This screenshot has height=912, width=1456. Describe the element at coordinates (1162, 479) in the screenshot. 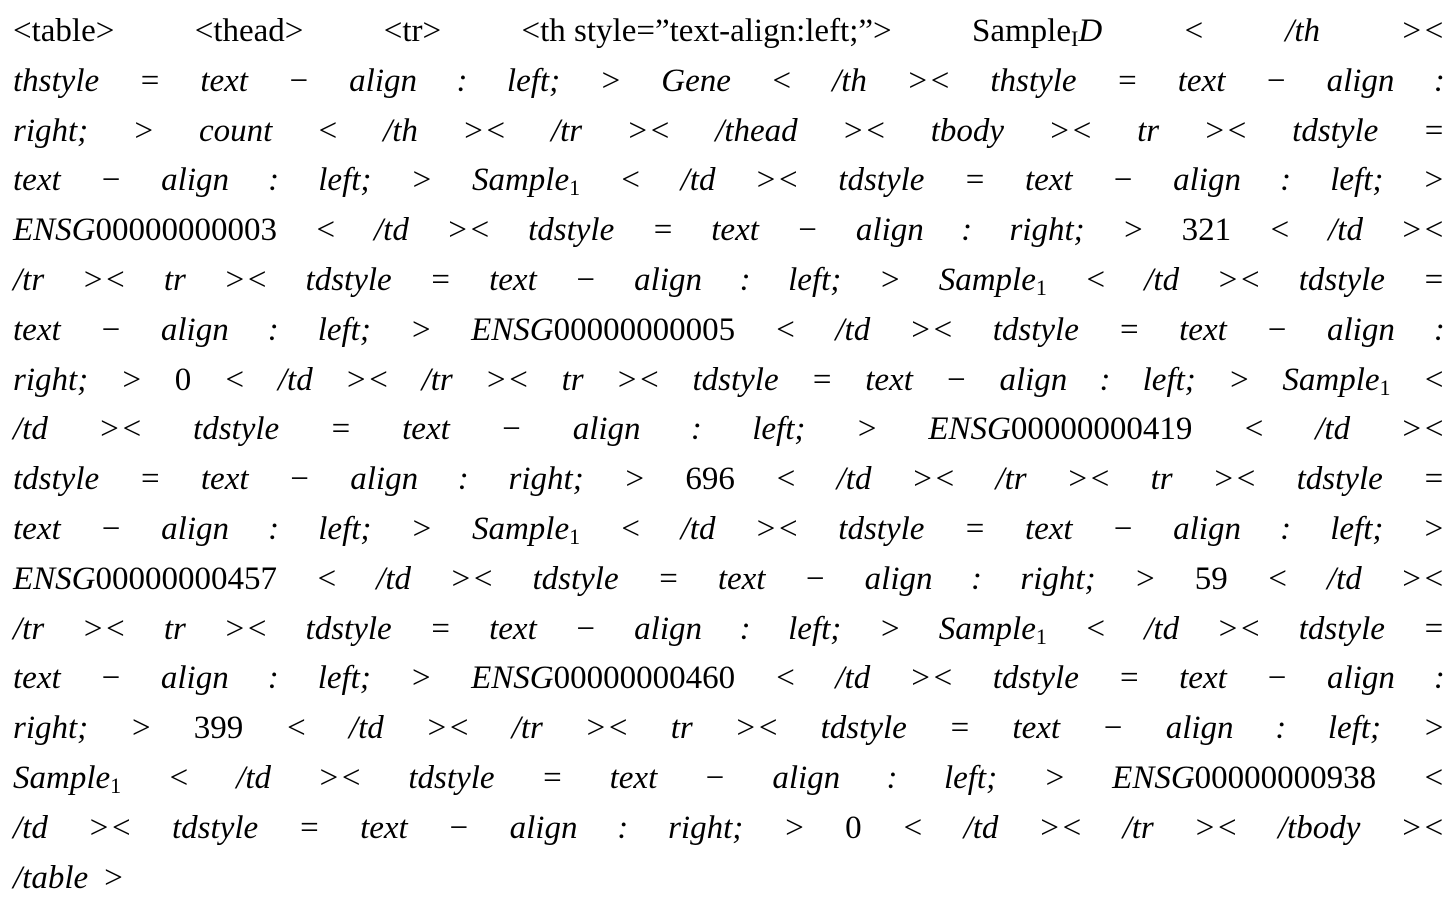

I see `text-token: tr` at that location.